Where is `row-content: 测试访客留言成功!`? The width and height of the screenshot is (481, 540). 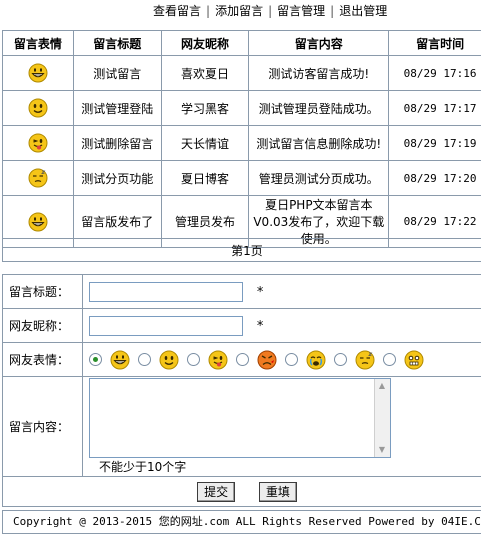 row-content: 测试访客留言成功! is located at coordinates (319, 73).